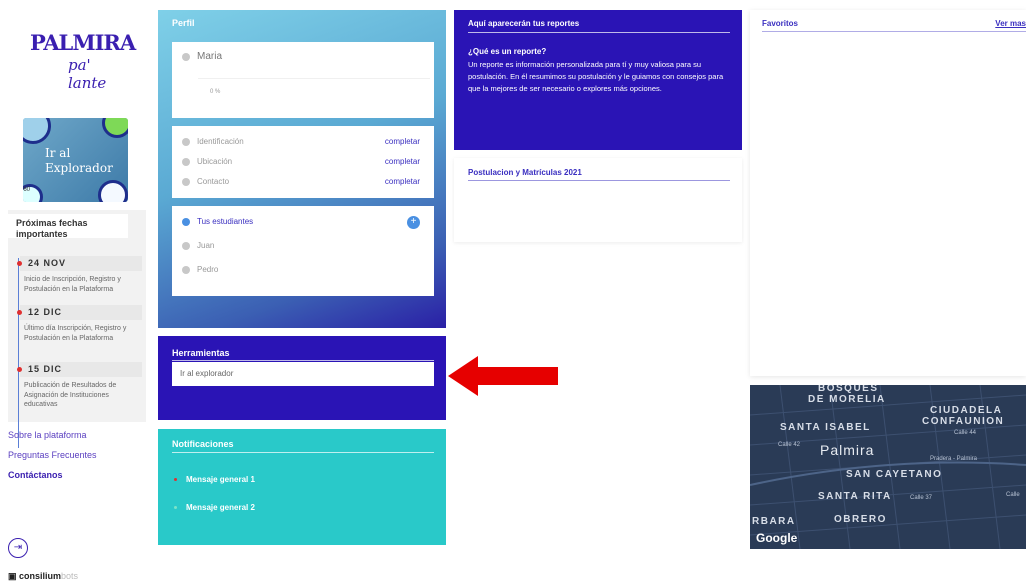 The width and height of the screenshot is (1026, 584). I want to click on palmira-logo: PALMIRA pa' lante, so click(83, 61).